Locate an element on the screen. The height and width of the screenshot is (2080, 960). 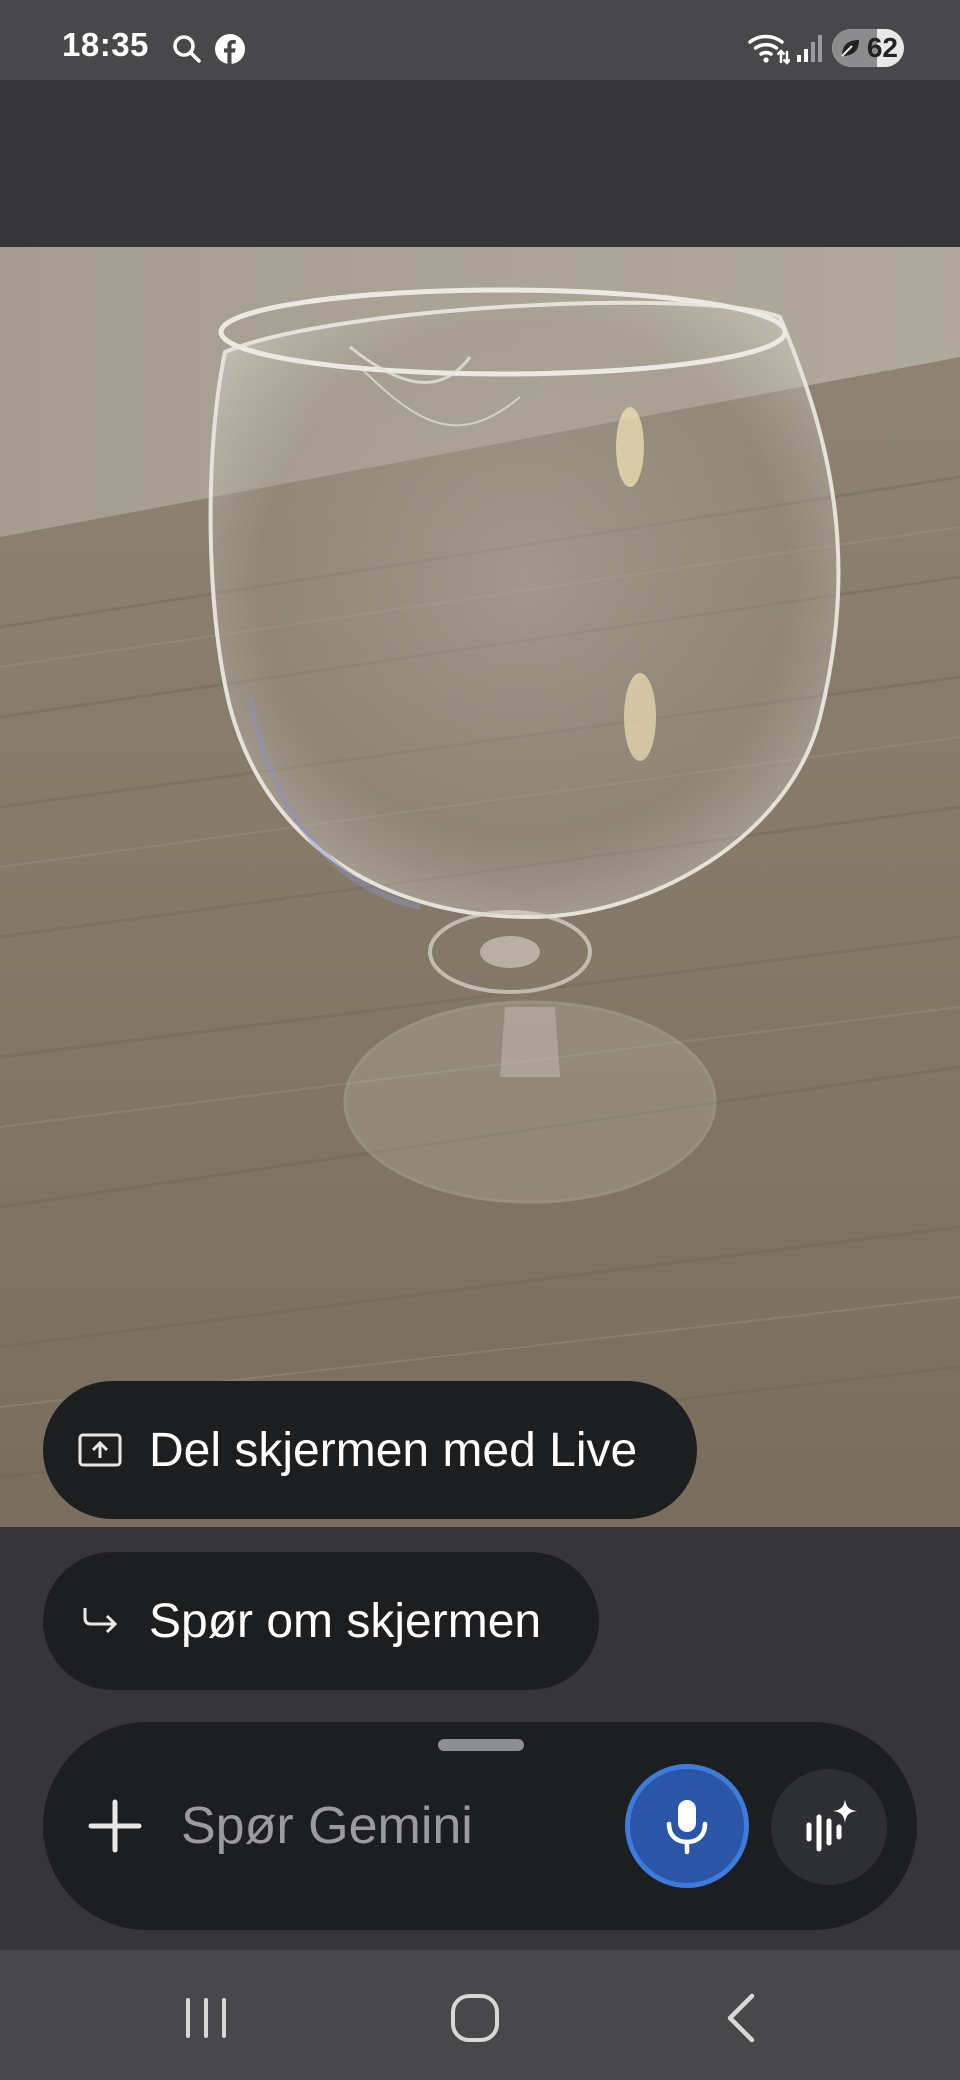
ask-about-screen-button: Spør om skjermen is located at coordinates (321, 1621).